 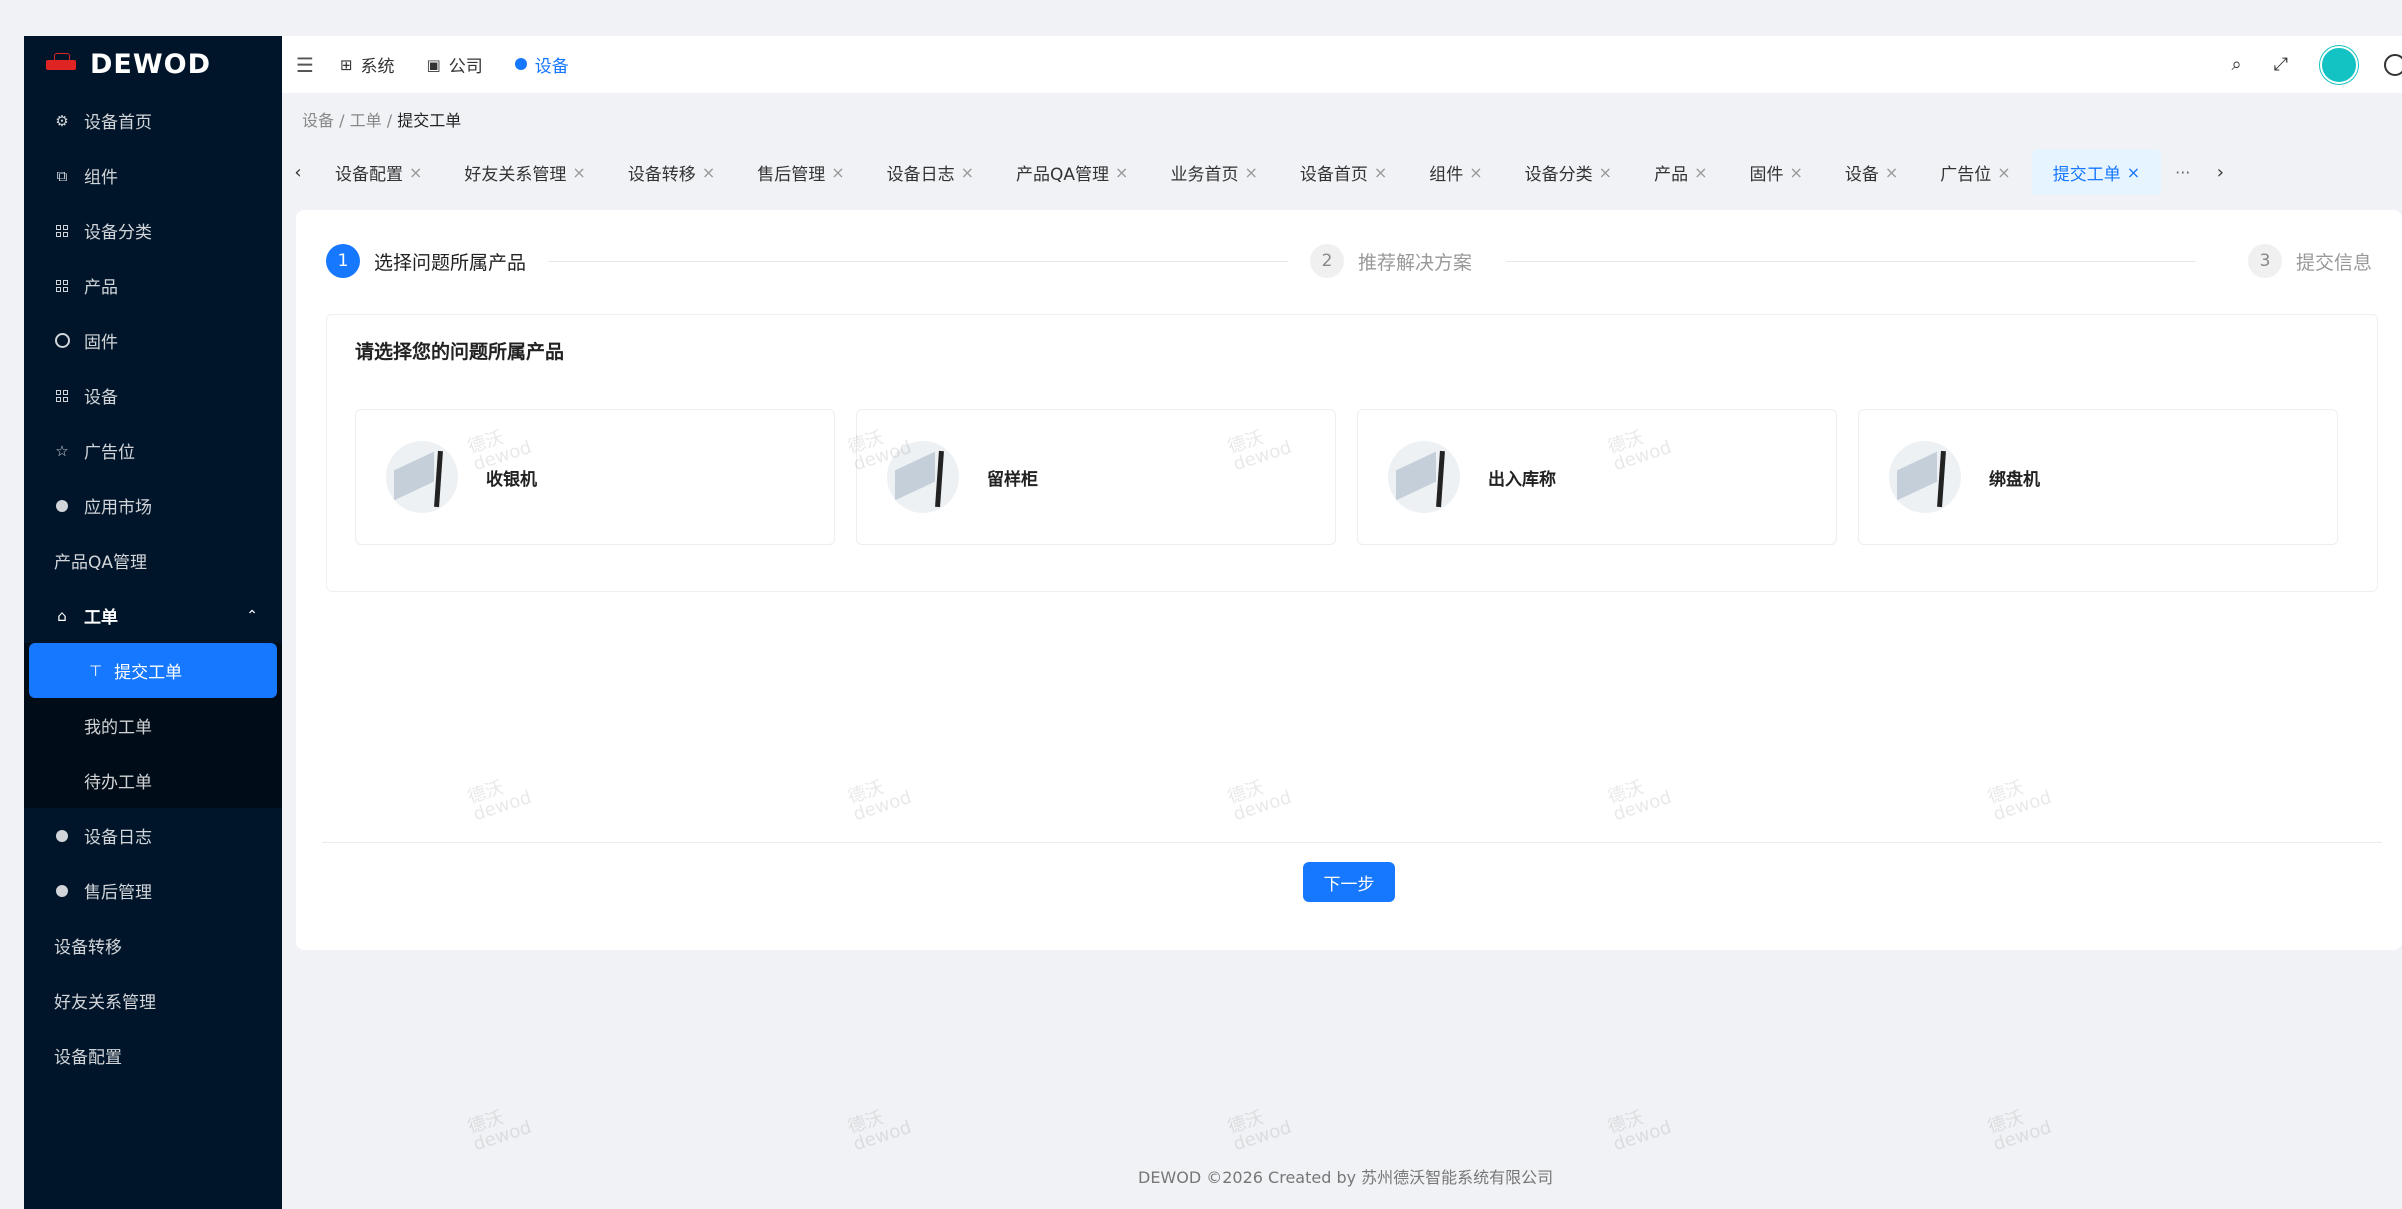 What do you see at coordinates (153, 835) in the screenshot?
I see `sidebar-item-device-log: 设备日志` at bounding box center [153, 835].